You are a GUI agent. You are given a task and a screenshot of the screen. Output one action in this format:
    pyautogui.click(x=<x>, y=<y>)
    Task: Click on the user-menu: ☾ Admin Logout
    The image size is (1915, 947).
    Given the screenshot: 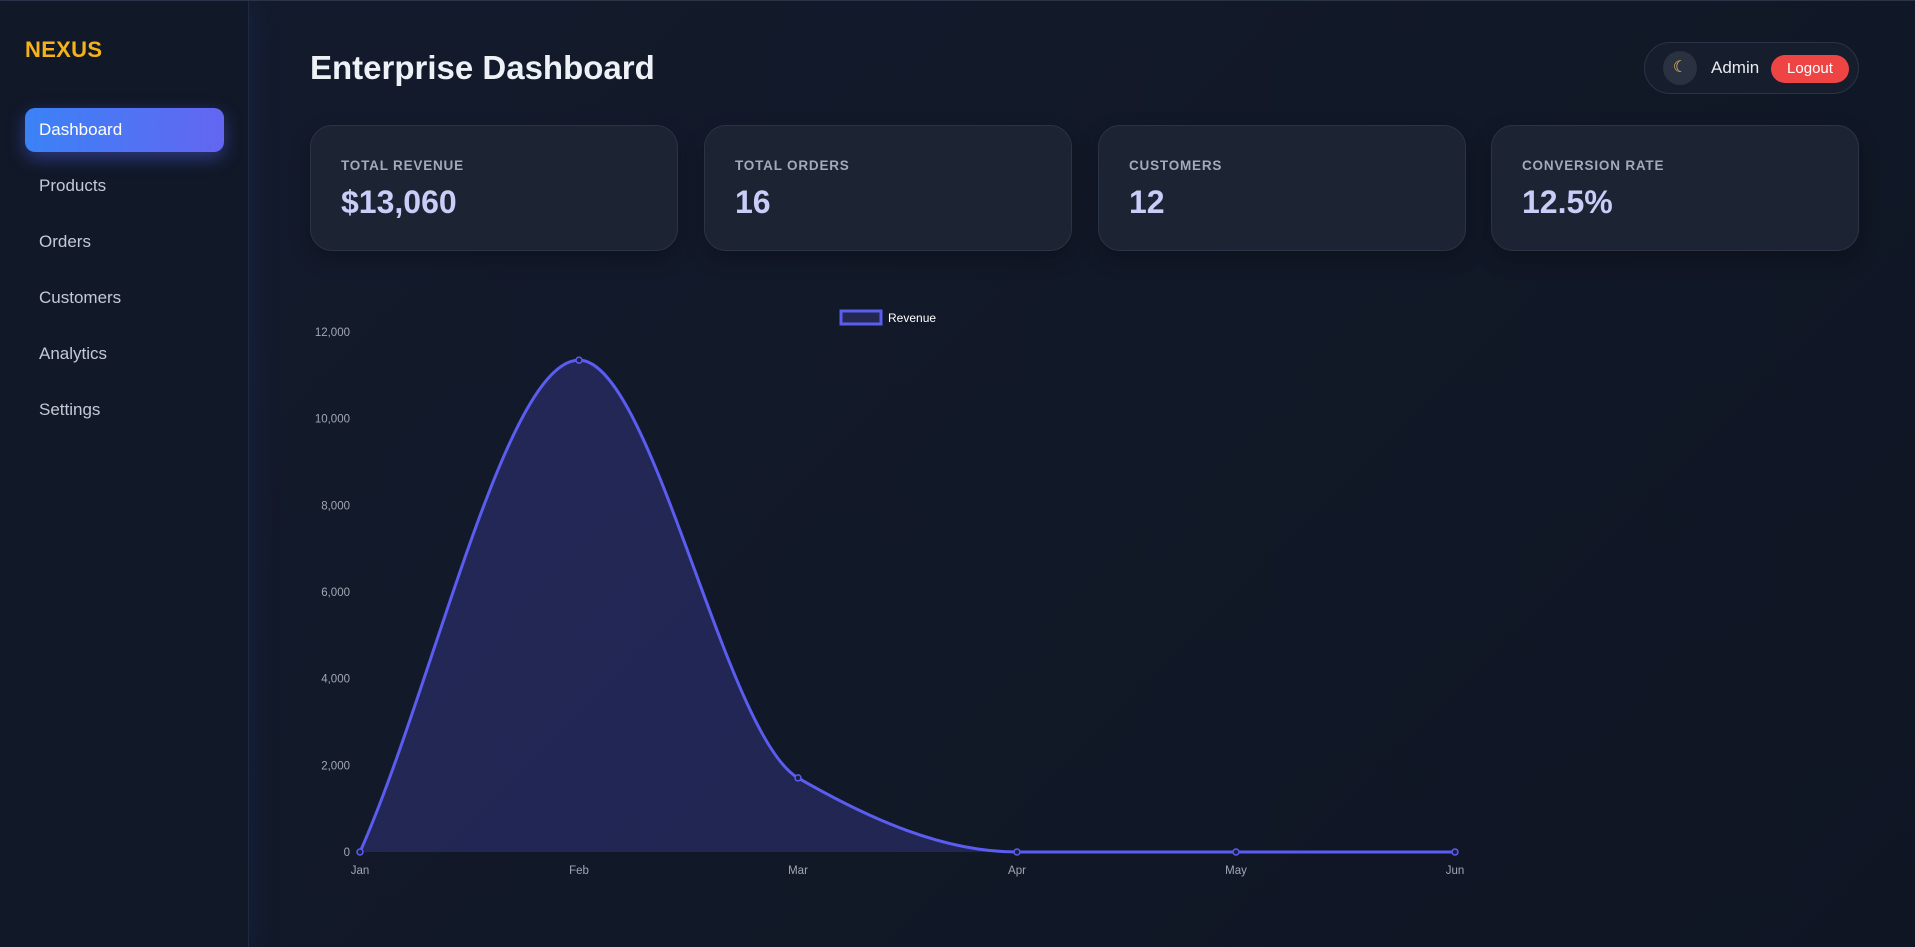 What is the action you would take?
    pyautogui.click(x=1751, y=68)
    